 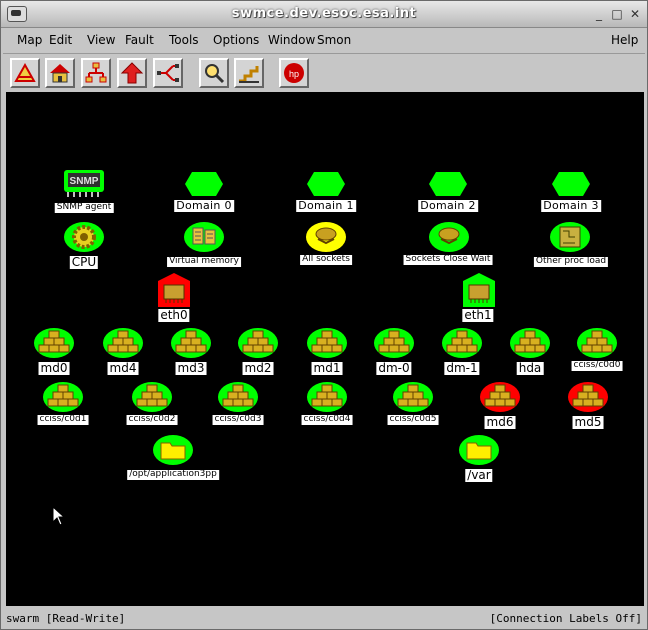 What do you see at coordinates (571, 261) in the screenshot?
I see `label-other-proc-load: Other proc load` at bounding box center [571, 261].